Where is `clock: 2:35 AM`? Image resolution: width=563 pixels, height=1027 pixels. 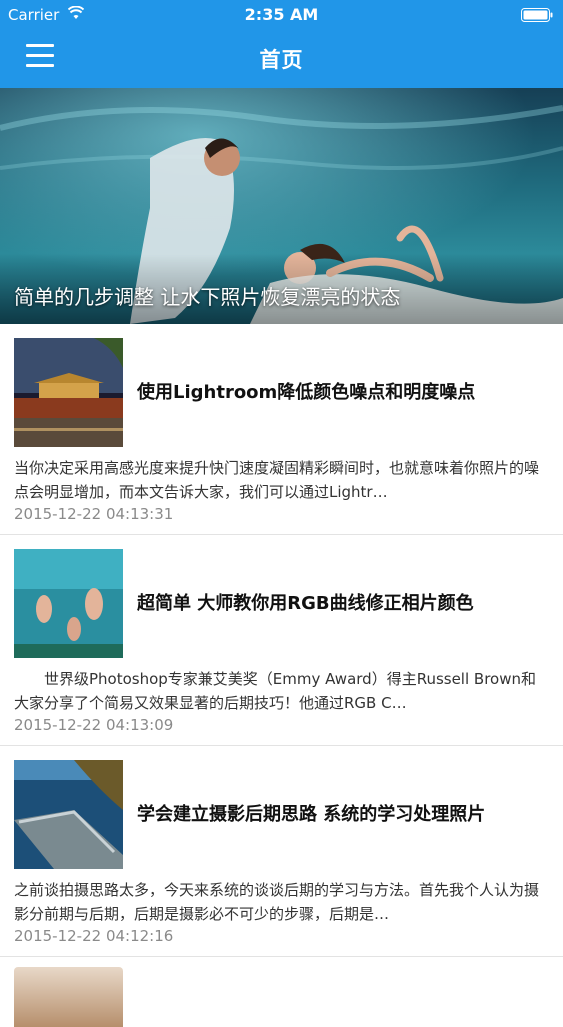
clock: 2:35 AM is located at coordinates (281, 14).